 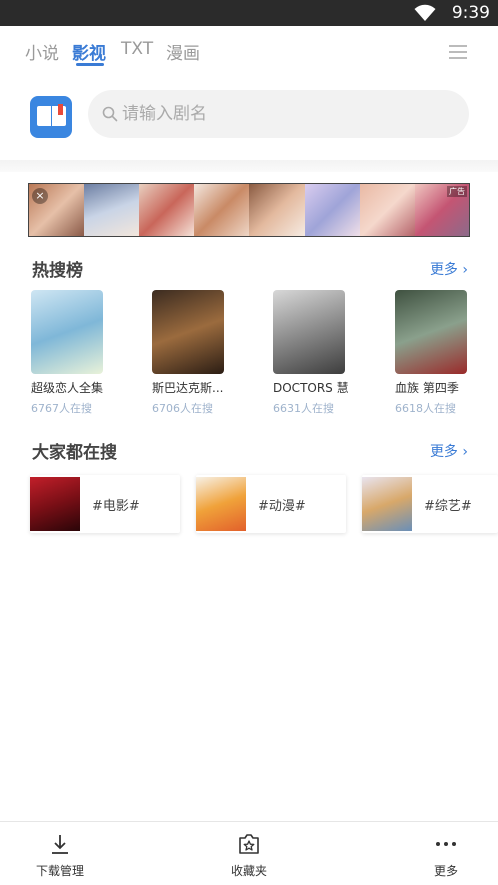 What do you see at coordinates (59, 871) in the screenshot?
I see `nav-label: 下载管理` at bounding box center [59, 871].